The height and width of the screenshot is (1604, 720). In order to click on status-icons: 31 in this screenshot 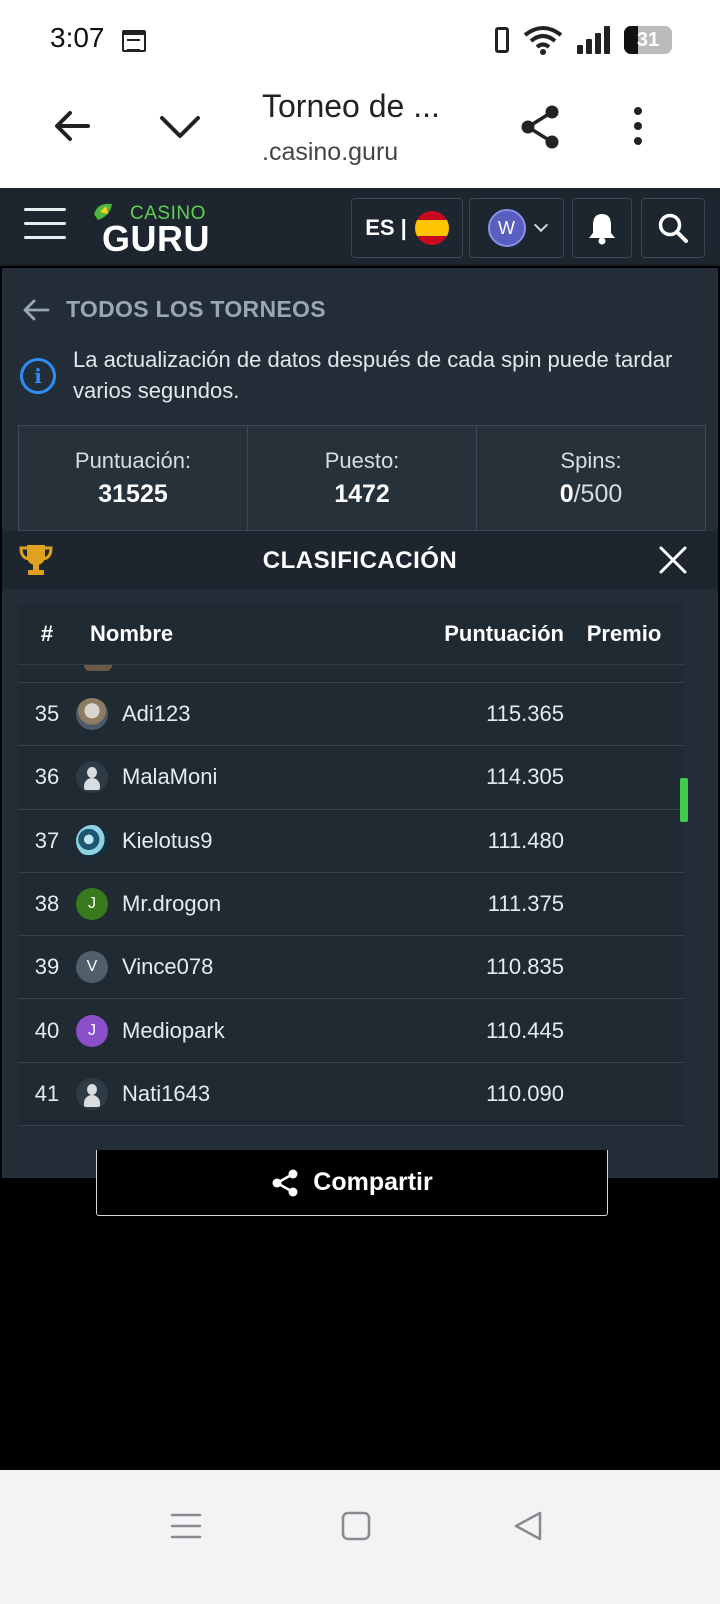, I will do `click(583, 40)`.